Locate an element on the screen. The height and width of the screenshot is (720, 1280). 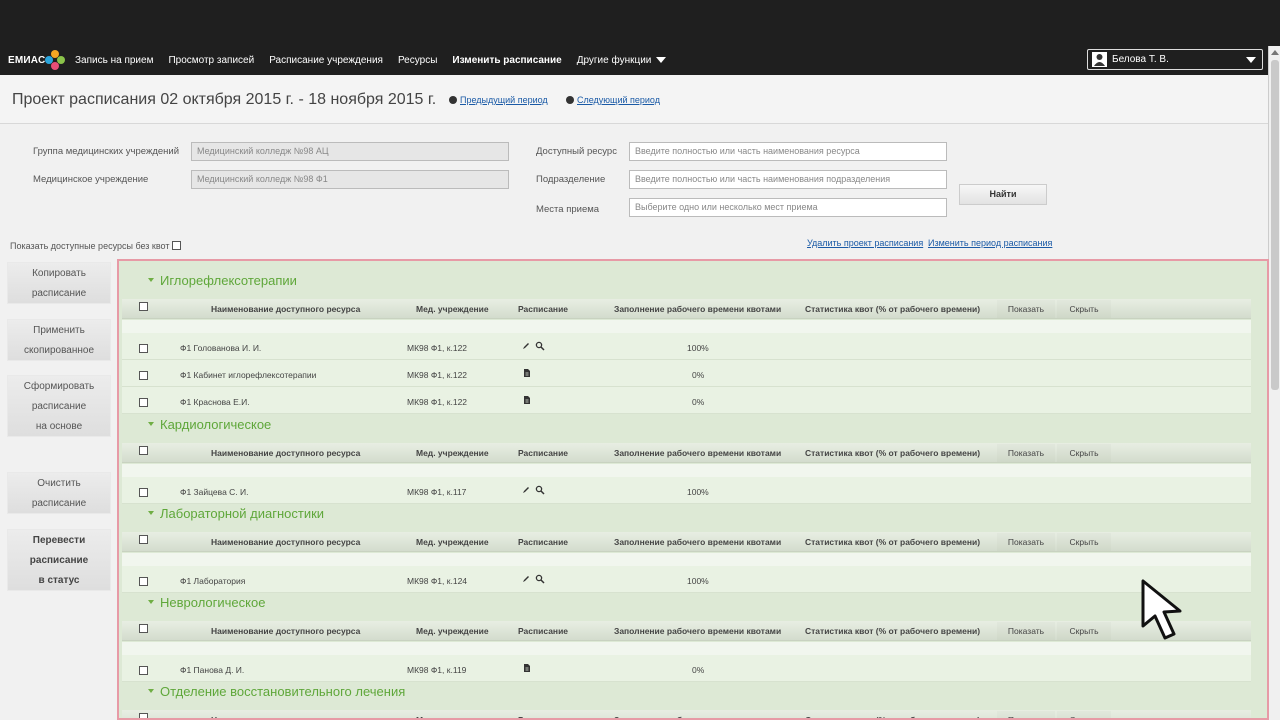
clear-line-1: Очистить is located at coordinates (59, 483).